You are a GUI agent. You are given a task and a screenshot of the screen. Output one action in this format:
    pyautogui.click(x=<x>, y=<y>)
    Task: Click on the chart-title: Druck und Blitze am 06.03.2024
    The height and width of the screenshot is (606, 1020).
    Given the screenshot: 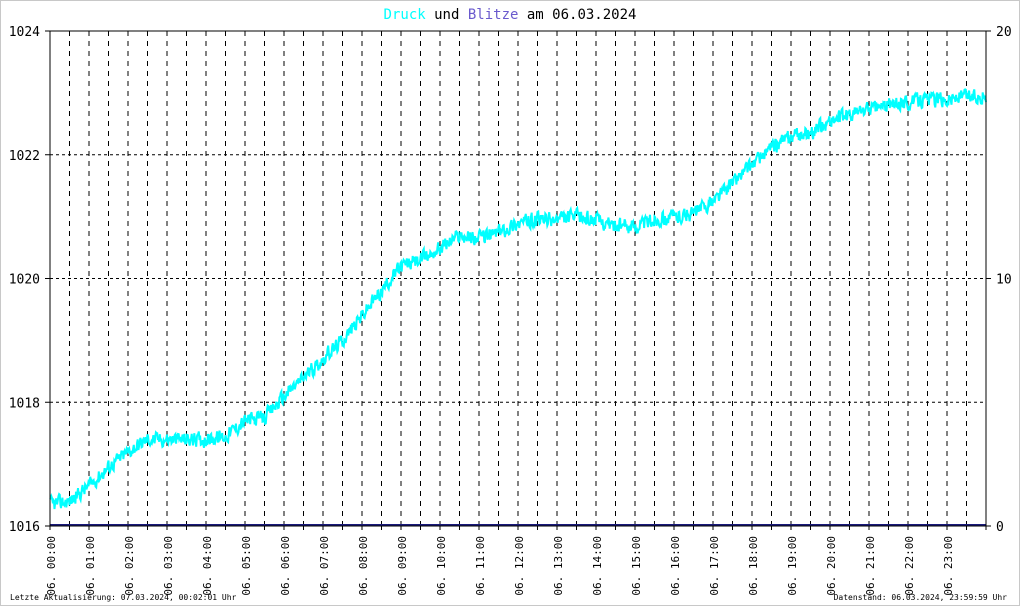 What is the action you would take?
    pyautogui.click(x=510, y=15)
    